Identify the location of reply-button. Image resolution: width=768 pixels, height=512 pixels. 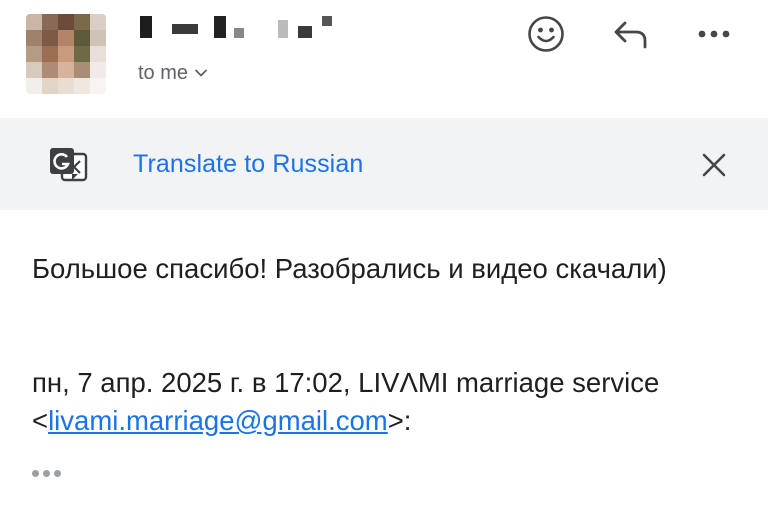
(631, 34).